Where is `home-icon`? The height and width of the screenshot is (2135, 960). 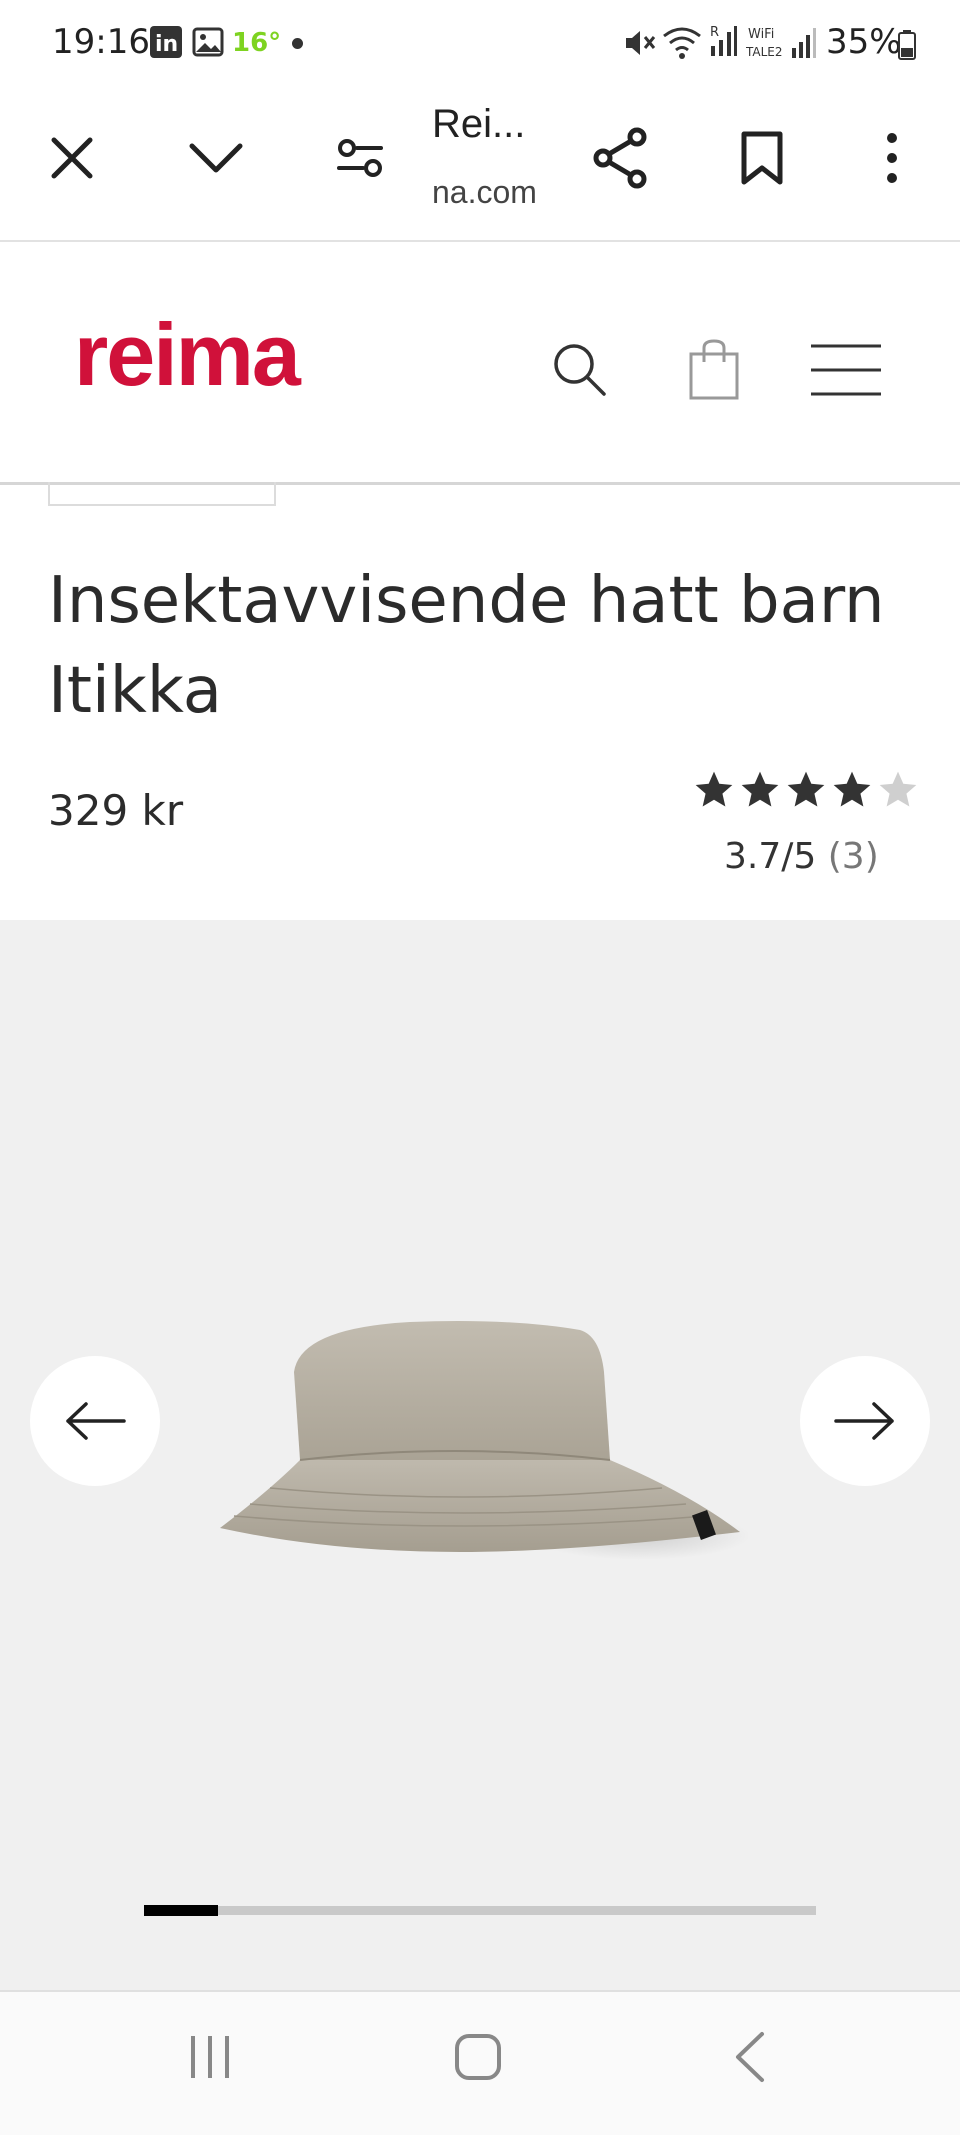
home-icon is located at coordinates (478, 2057).